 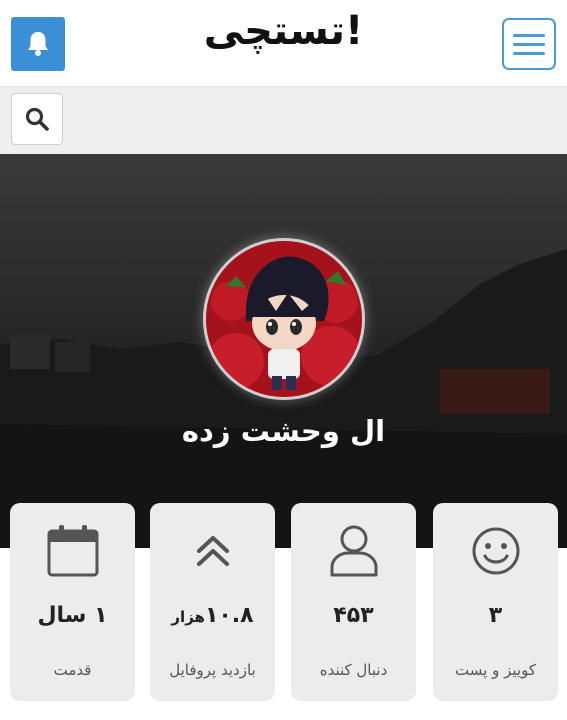 I want to click on stat-label-age: قدمت, so click(x=72, y=670).